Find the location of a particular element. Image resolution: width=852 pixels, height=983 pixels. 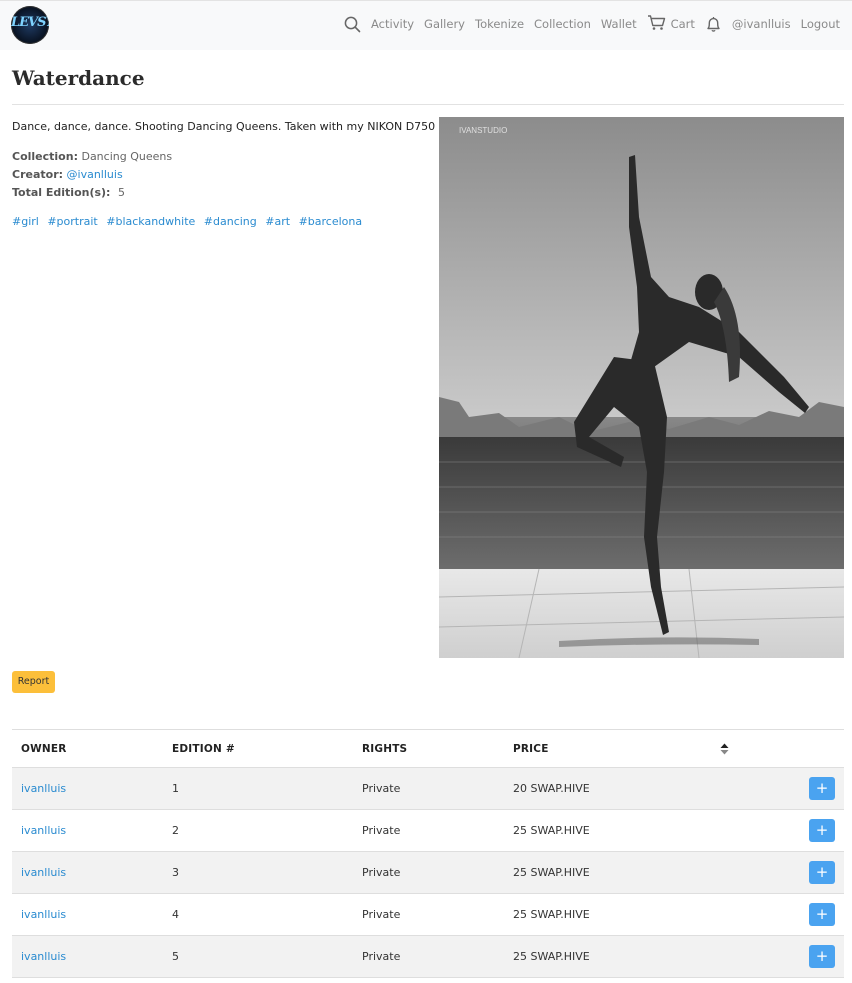

site-logo: LEVSY is located at coordinates (30, 25).